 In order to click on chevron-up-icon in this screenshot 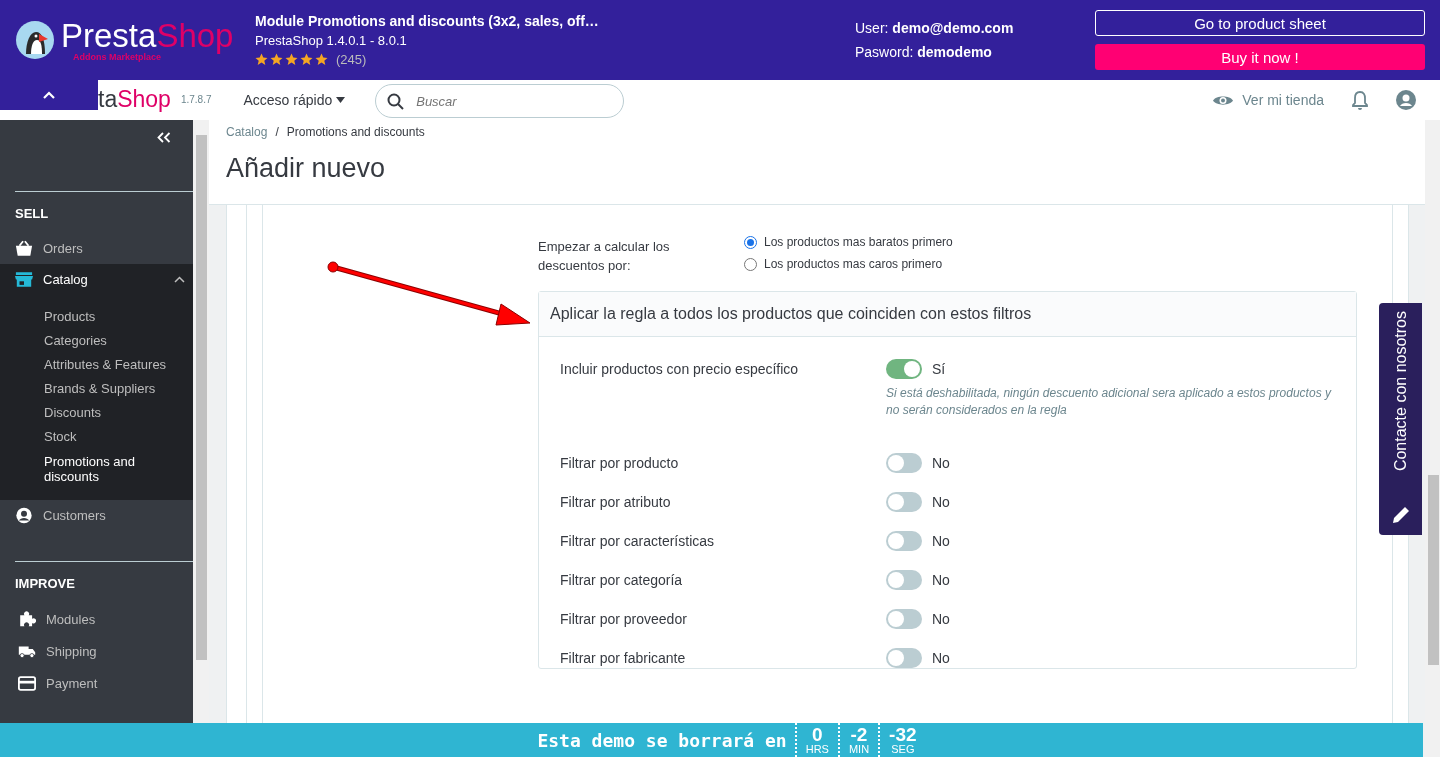, I will do `click(49, 95)`.